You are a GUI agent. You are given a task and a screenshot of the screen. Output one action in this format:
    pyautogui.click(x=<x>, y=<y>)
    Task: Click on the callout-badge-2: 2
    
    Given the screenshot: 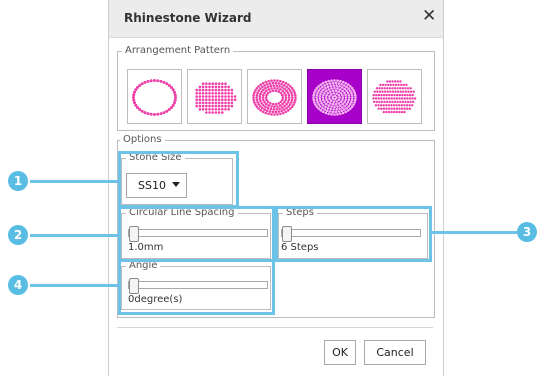 What is the action you would take?
    pyautogui.click(x=18, y=235)
    